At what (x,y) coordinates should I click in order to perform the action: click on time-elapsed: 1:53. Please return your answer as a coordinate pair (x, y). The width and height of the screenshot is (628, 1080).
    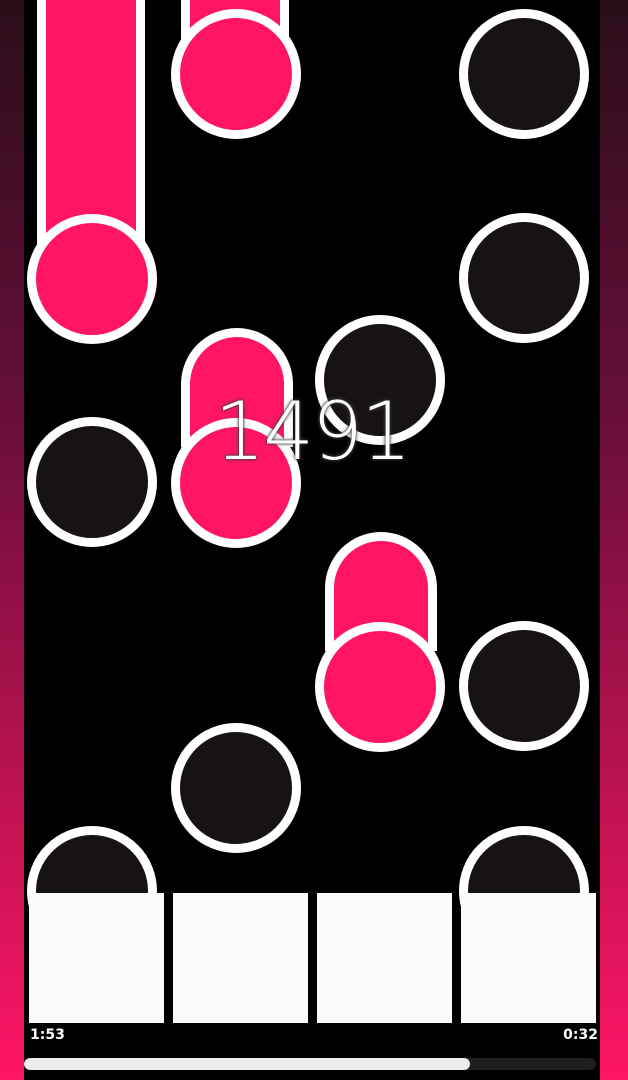
    Looking at the image, I should click on (47, 1035).